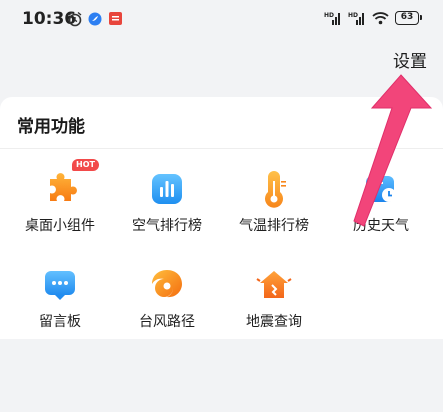 The width and height of the screenshot is (443, 412). What do you see at coordinates (85, 165) in the screenshot?
I see `hot-badge: HOT` at bounding box center [85, 165].